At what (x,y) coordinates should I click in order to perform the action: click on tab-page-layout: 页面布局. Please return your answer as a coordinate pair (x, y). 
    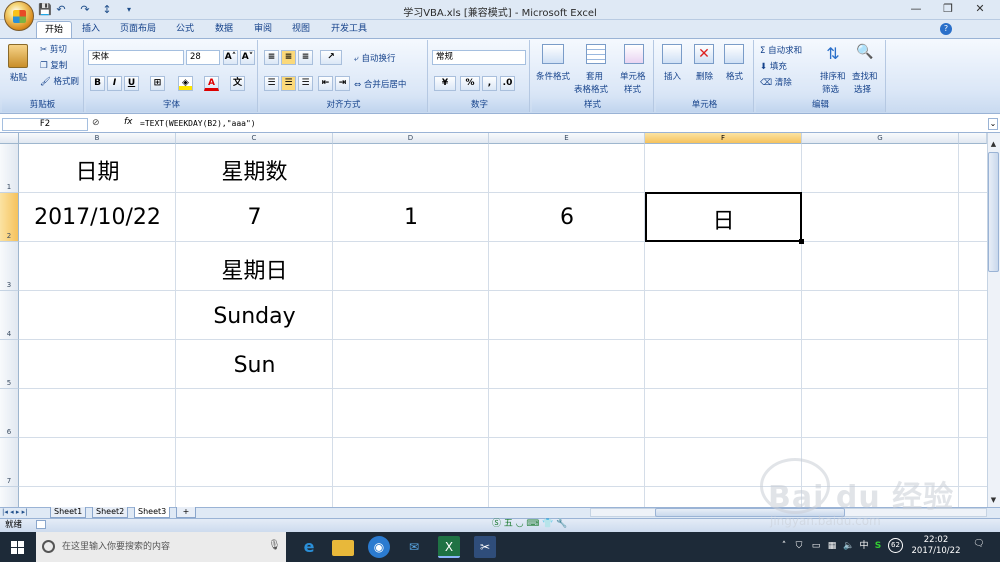
    Looking at the image, I should click on (138, 29).